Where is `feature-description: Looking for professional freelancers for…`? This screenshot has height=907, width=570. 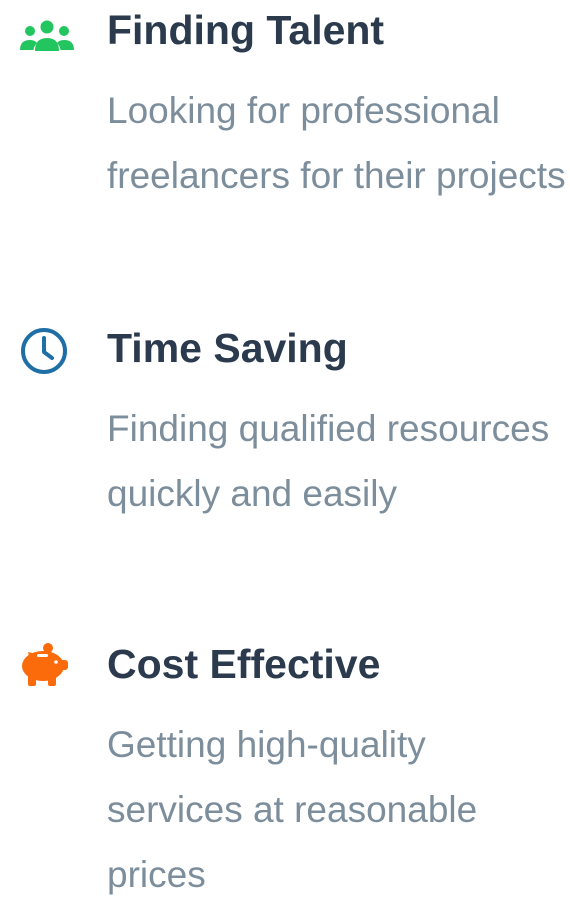
feature-description: Looking for professional freelancers for… is located at coordinates (336, 143).